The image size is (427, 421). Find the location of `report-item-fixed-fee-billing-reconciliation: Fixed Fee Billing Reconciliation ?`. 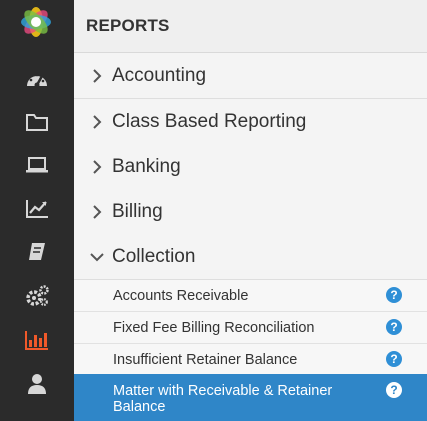

report-item-fixed-fee-billing-reconciliation: Fixed Fee Billing Reconciliation ? is located at coordinates (250, 328).